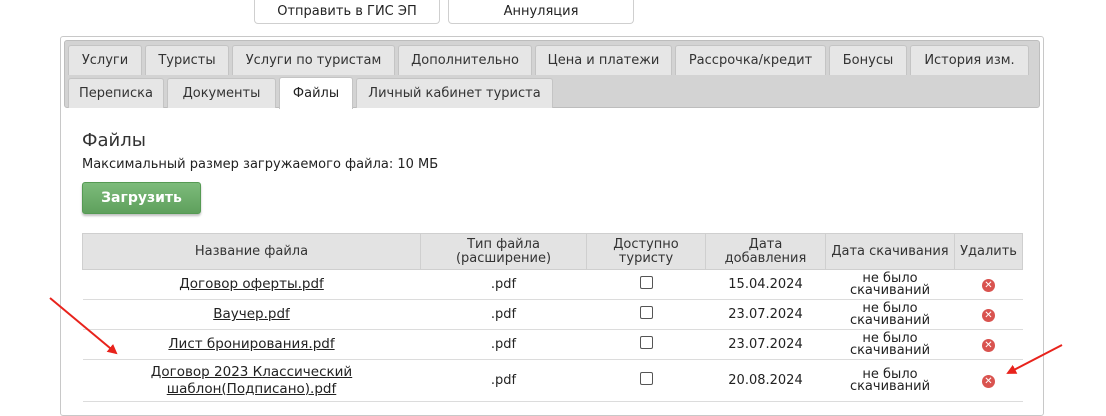  What do you see at coordinates (1034, 359) in the screenshot?
I see `arrow-to-delete-icon` at bounding box center [1034, 359].